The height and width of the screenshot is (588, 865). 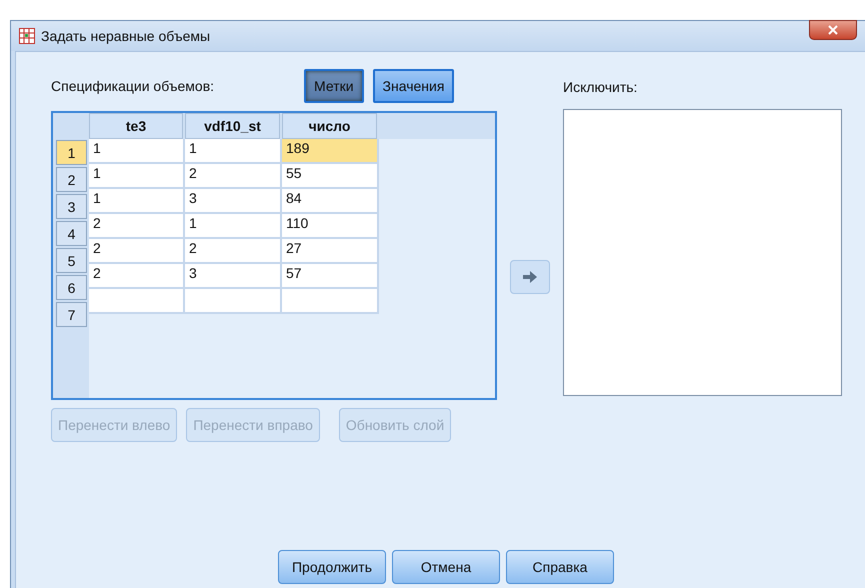 What do you see at coordinates (330, 176) in the screenshot?
I see `table-cell: 55` at bounding box center [330, 176].